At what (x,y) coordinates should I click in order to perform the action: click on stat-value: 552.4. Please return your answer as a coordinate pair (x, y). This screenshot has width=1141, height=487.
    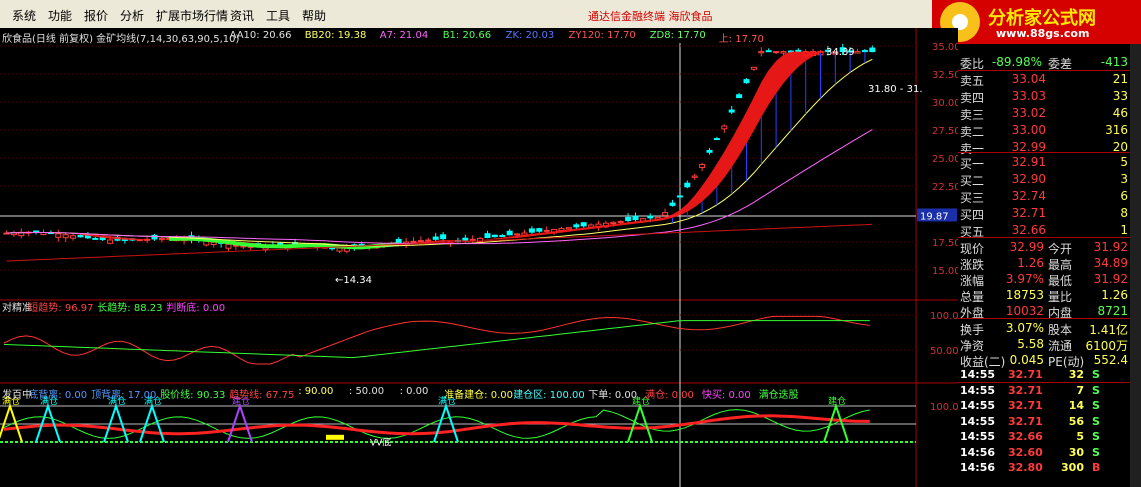
    Looking at the image, I should click on (1110, 360).